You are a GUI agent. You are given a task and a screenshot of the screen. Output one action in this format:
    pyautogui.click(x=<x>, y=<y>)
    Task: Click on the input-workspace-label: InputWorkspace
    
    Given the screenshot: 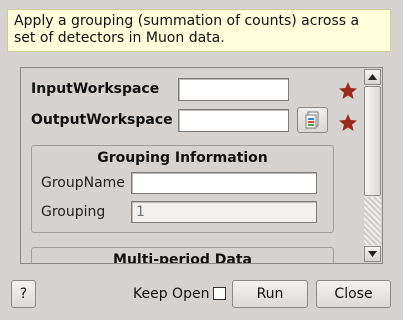 What is the action you would take?
    pyautogui.click(x=95, y=89)
    